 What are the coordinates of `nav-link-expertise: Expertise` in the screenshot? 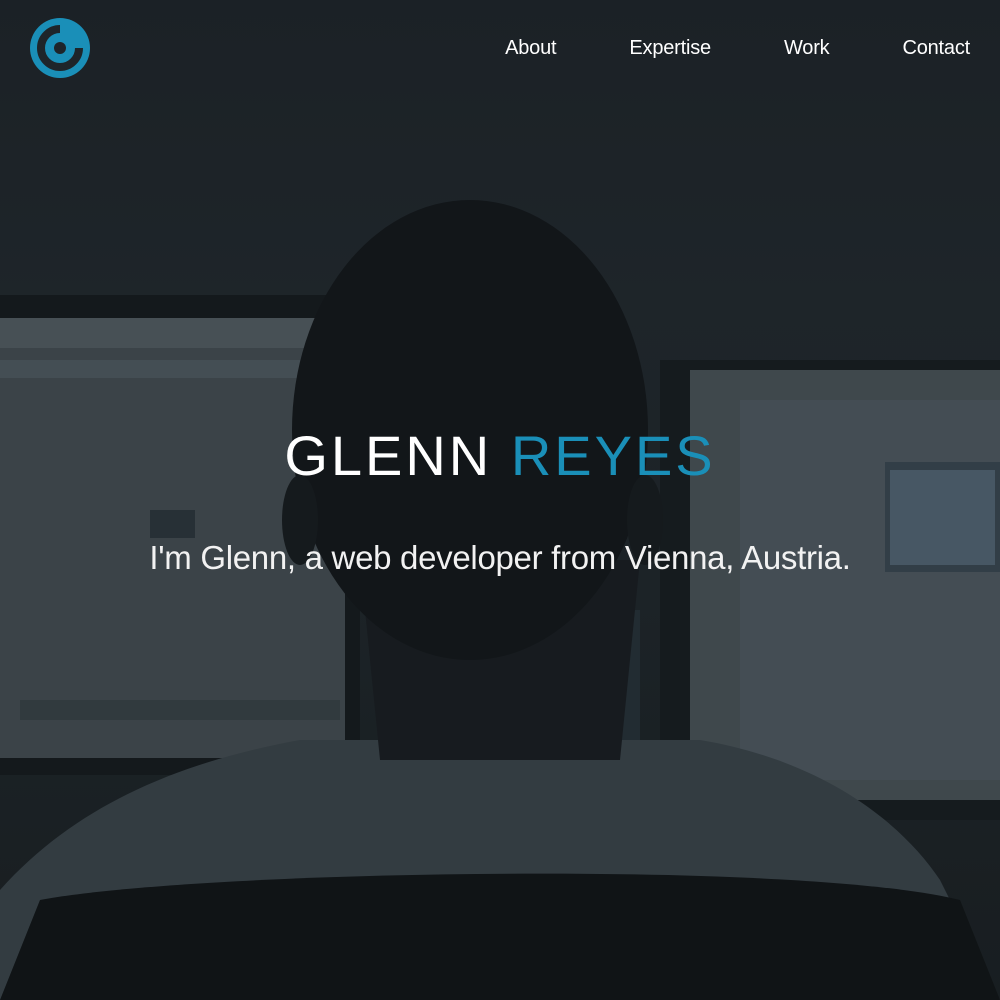 It's located at (670, 48).